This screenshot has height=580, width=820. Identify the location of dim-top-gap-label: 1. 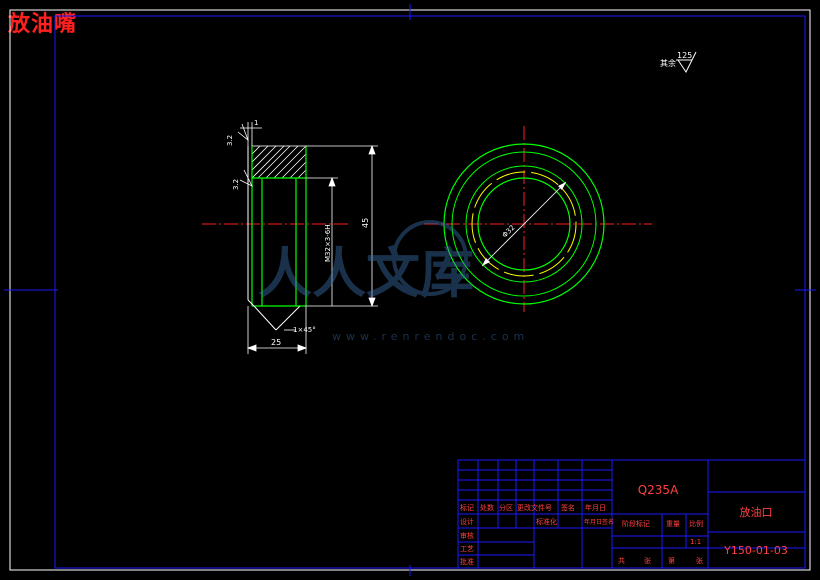
(256, 123).